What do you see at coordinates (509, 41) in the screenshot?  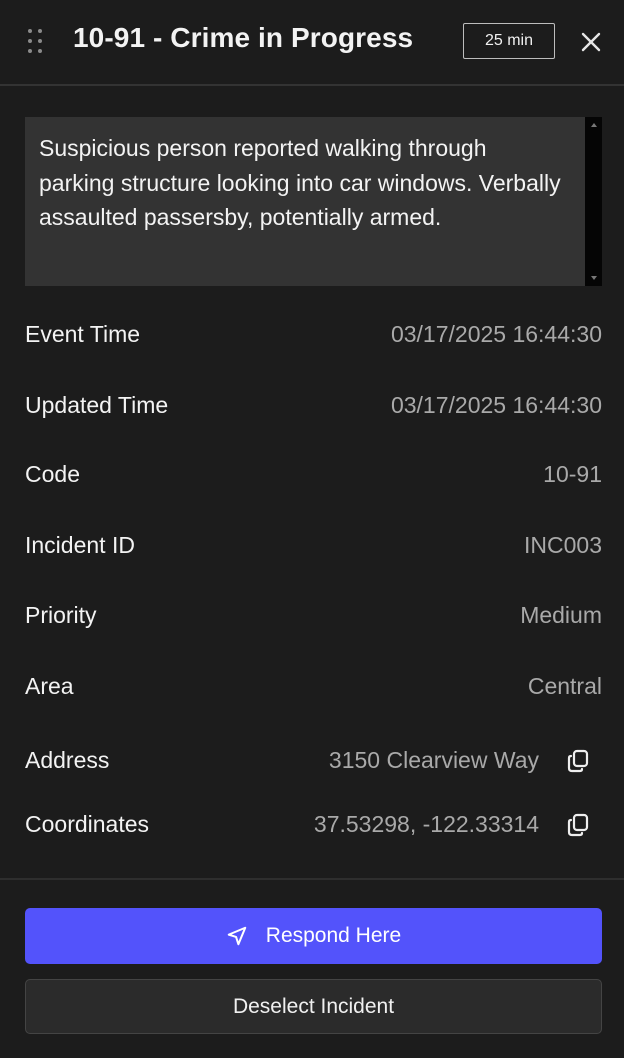 I see `elapsed-time-badge: 25 min` at bounding box center [509, 41].